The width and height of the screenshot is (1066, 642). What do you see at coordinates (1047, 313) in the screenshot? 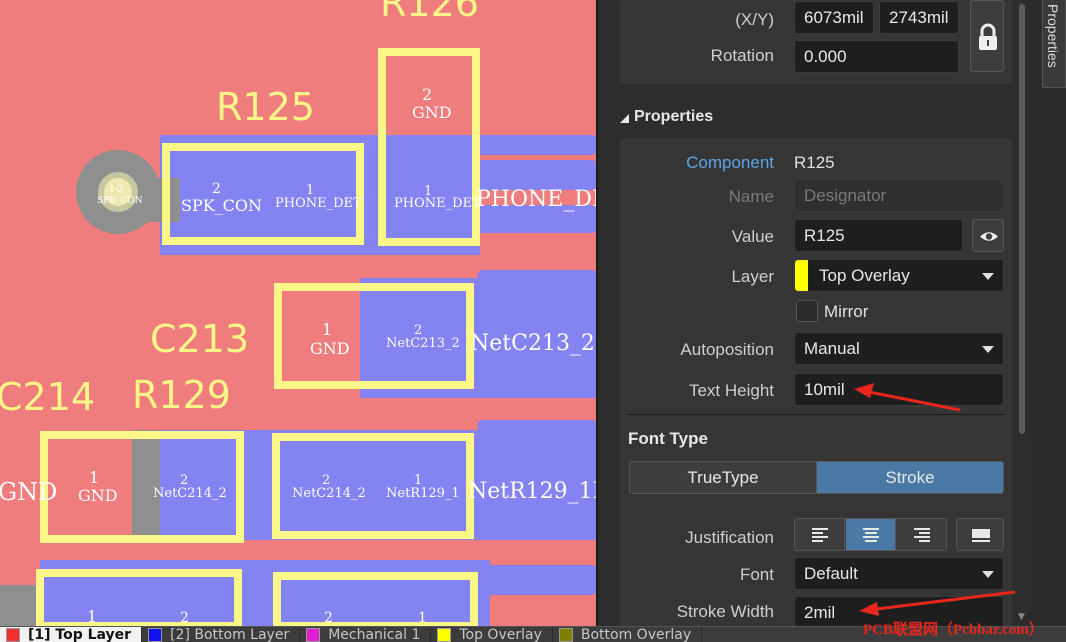
I see `side-tab-strip: Properties` at bounding box center [1047, 313].